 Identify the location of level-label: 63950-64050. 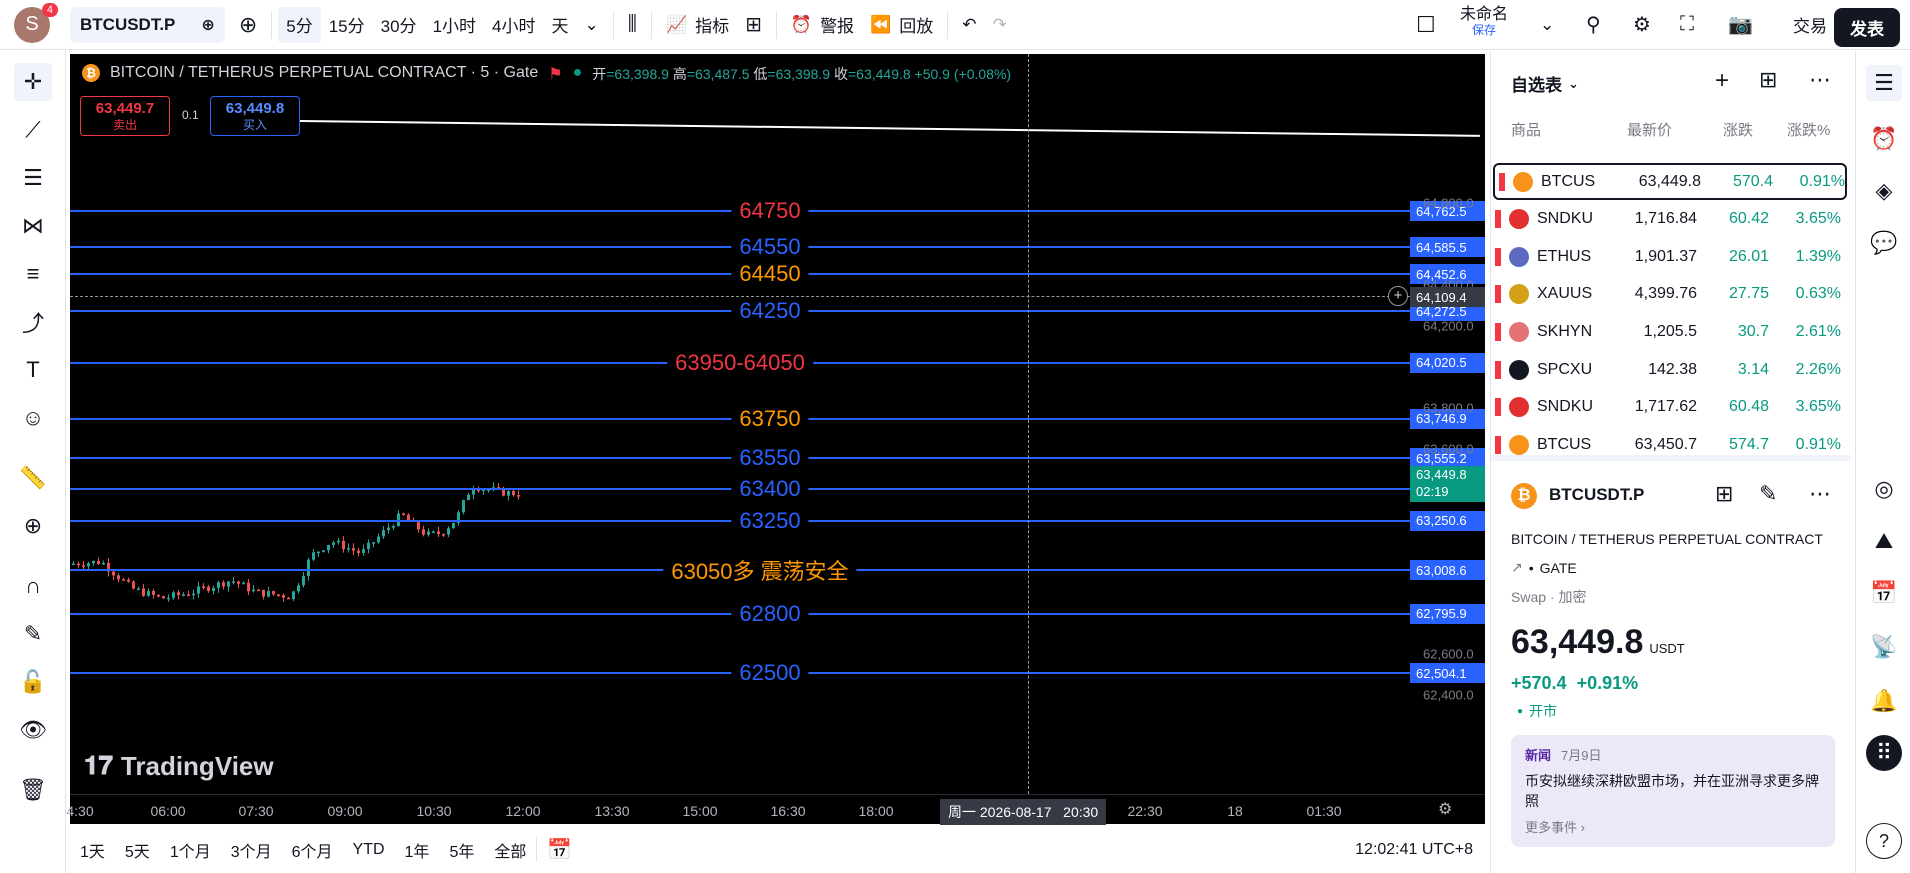
(740, 362).